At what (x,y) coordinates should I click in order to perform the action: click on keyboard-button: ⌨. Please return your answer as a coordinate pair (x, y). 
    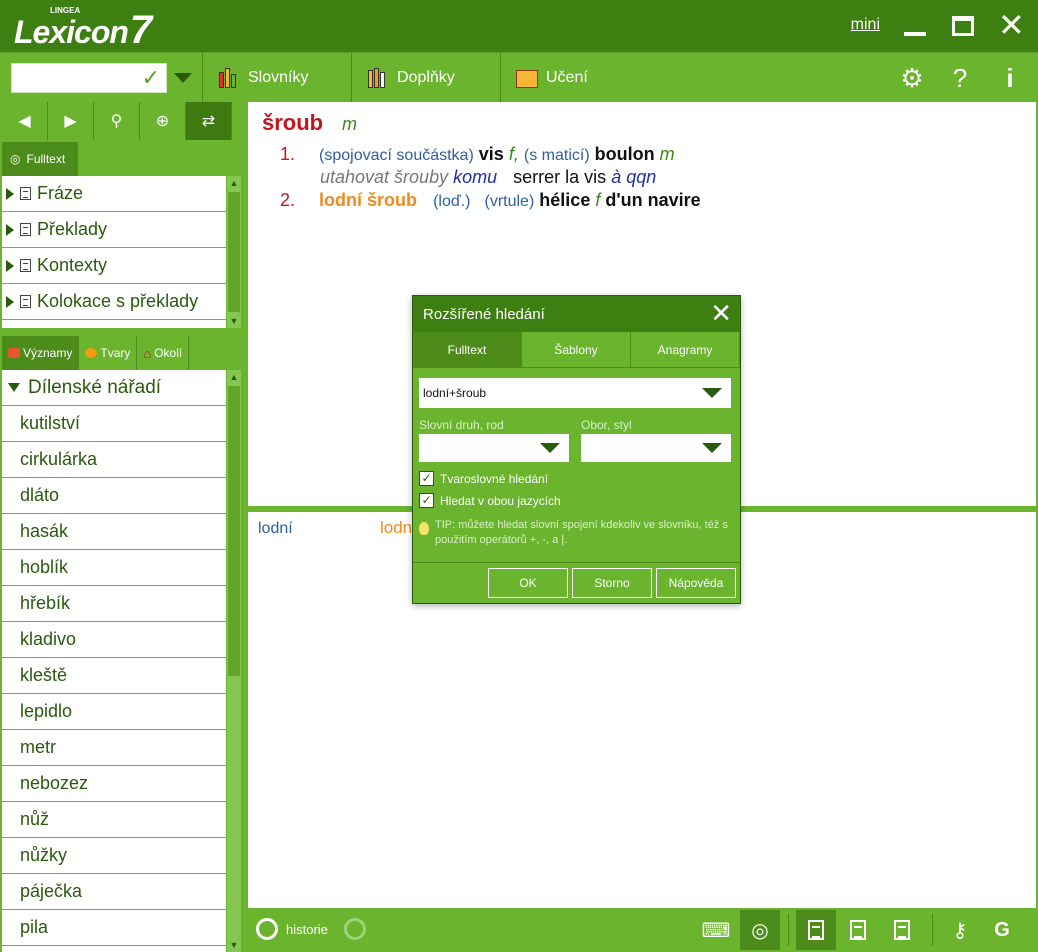
    Looking at the image, I should click on (716, 930).